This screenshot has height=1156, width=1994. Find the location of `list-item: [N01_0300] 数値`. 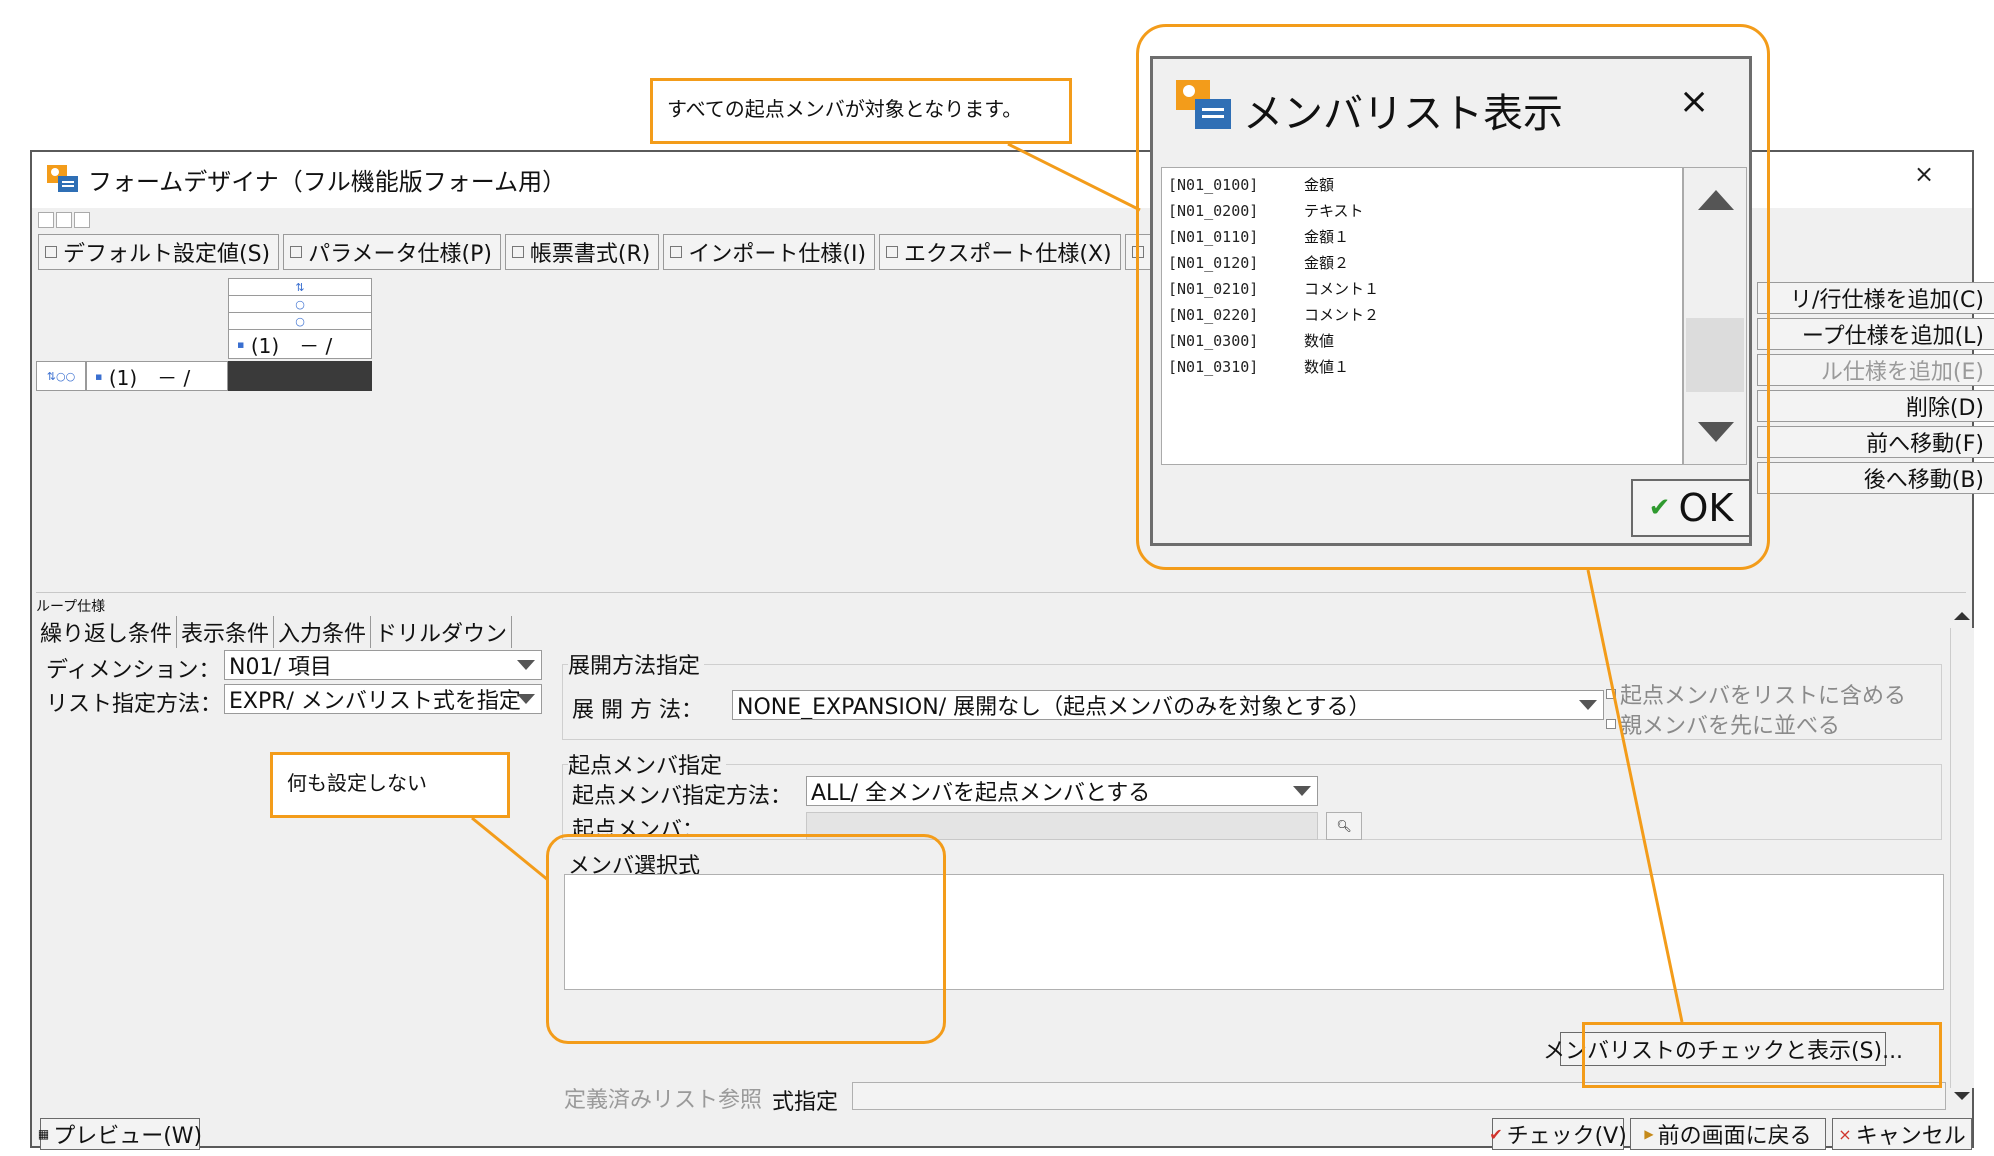

list-item: [N01_0300] 数値 is located at coordinates (1251, 340).